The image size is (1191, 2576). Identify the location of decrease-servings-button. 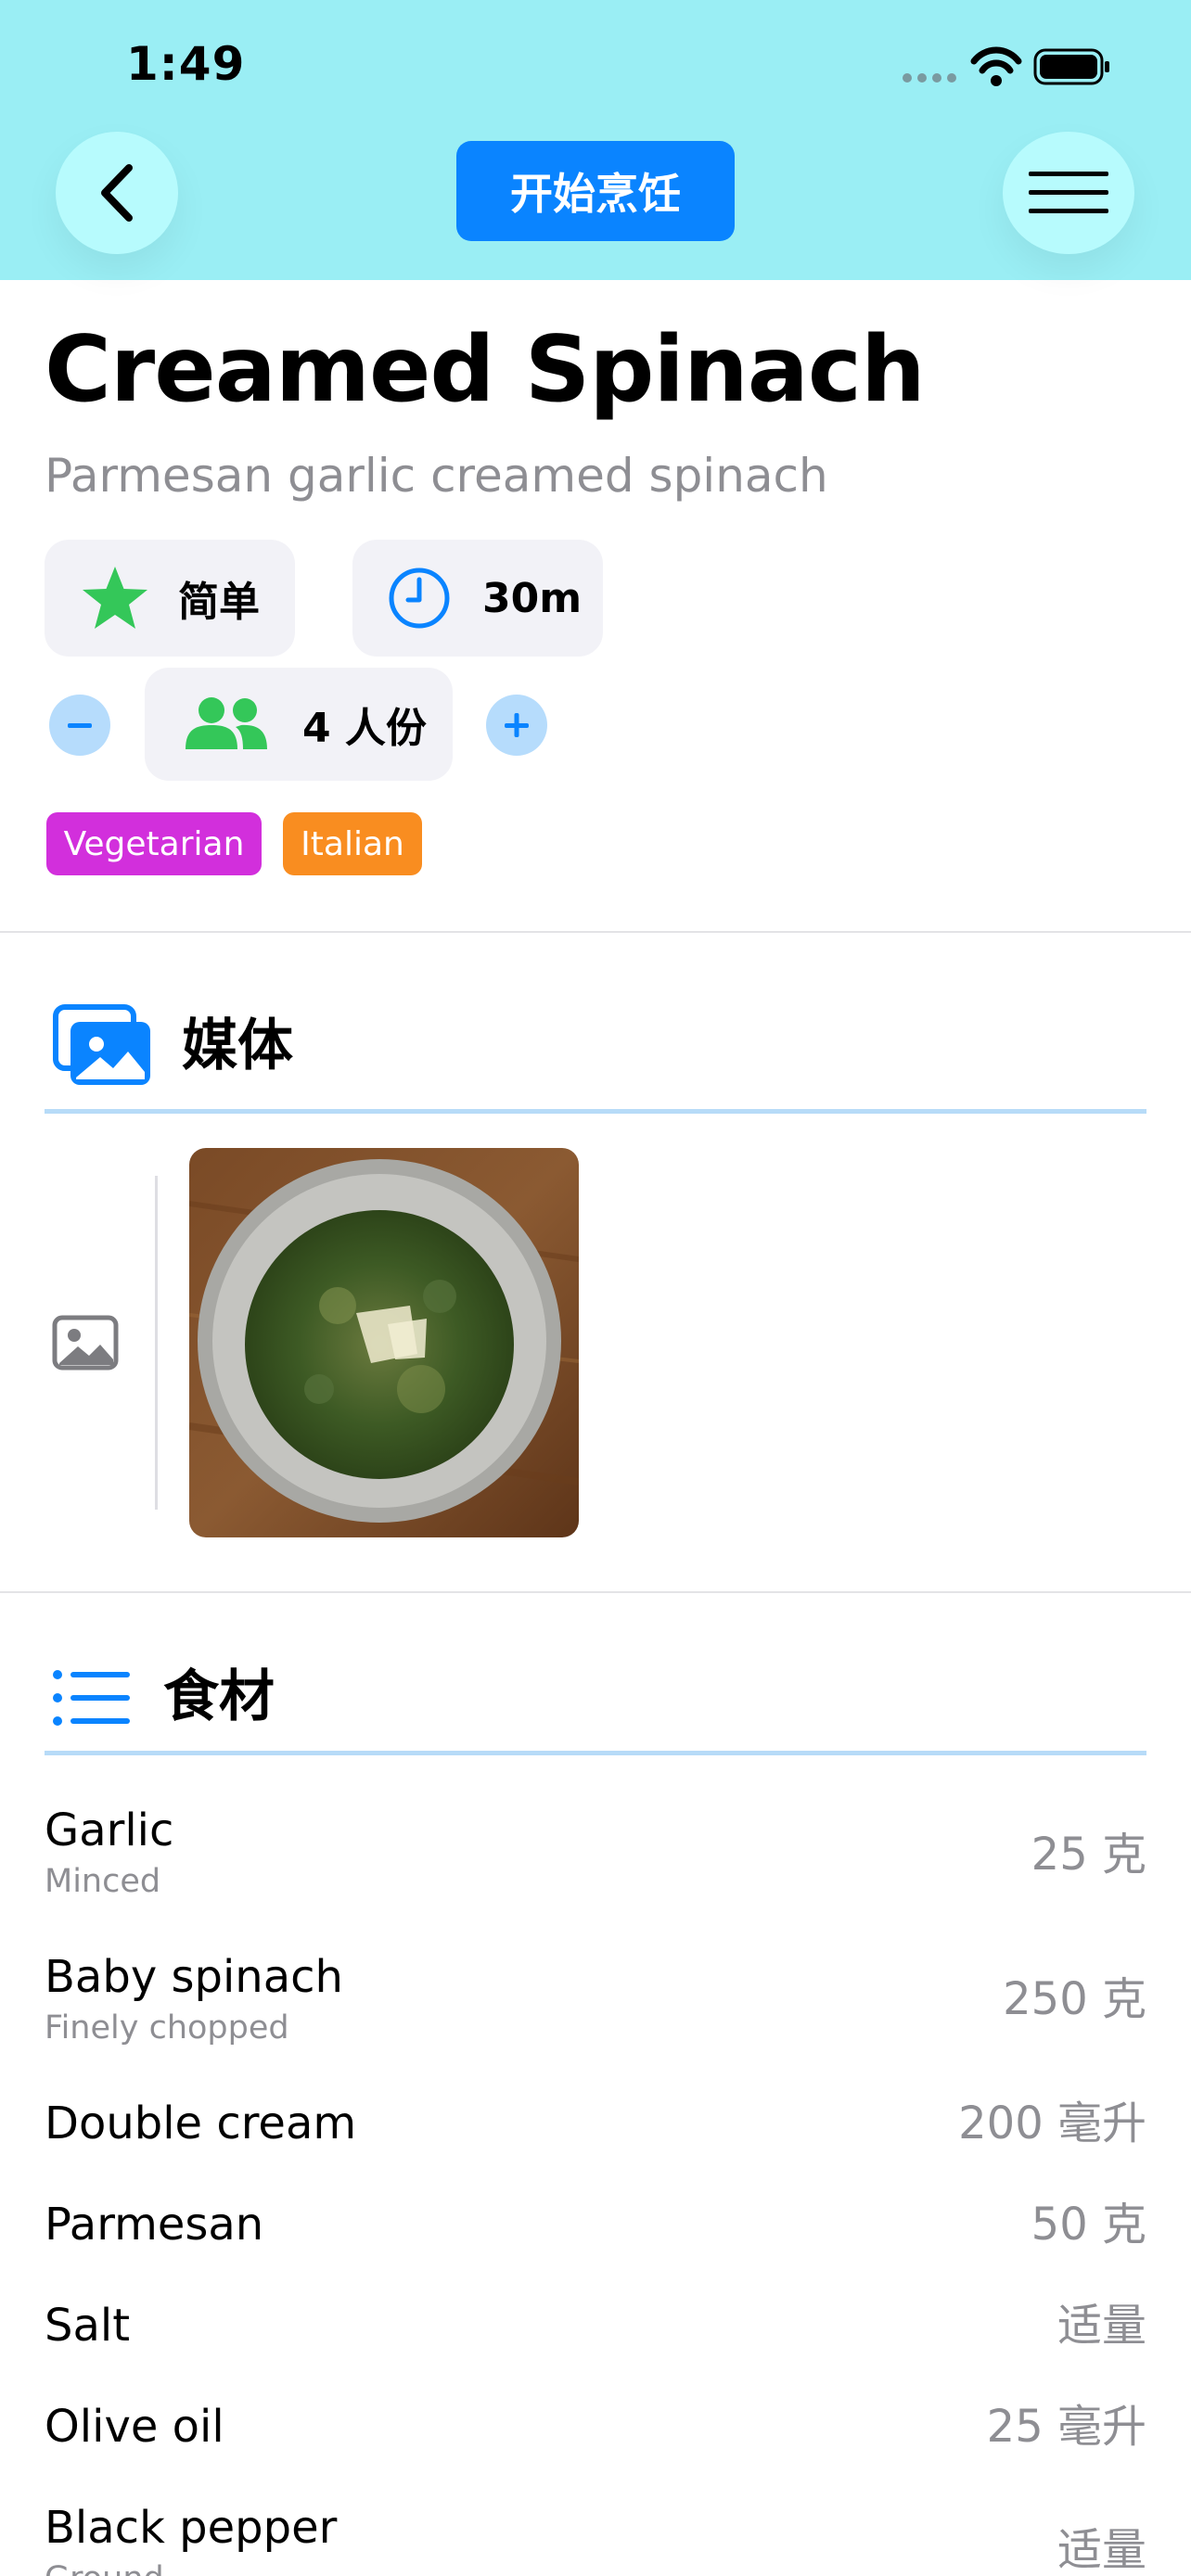
(79, 726).